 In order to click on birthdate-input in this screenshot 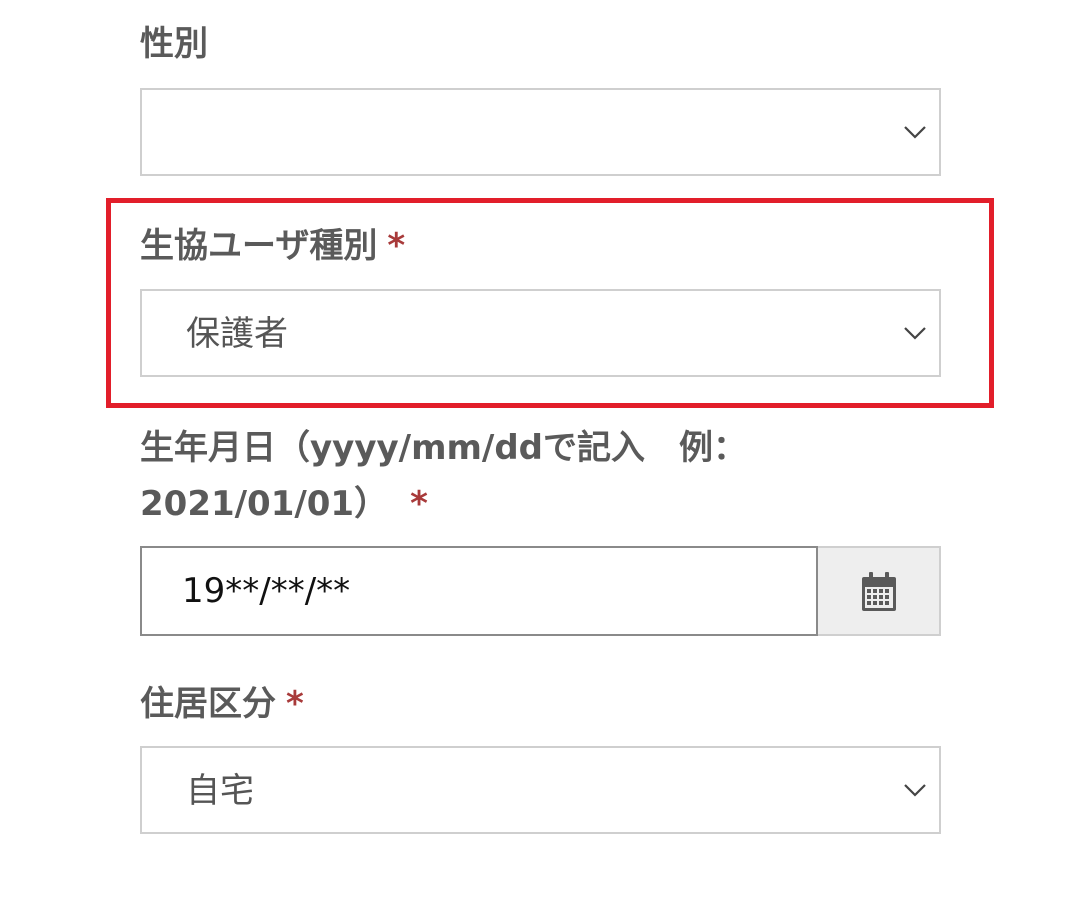, I will do `click(479, 591)`.